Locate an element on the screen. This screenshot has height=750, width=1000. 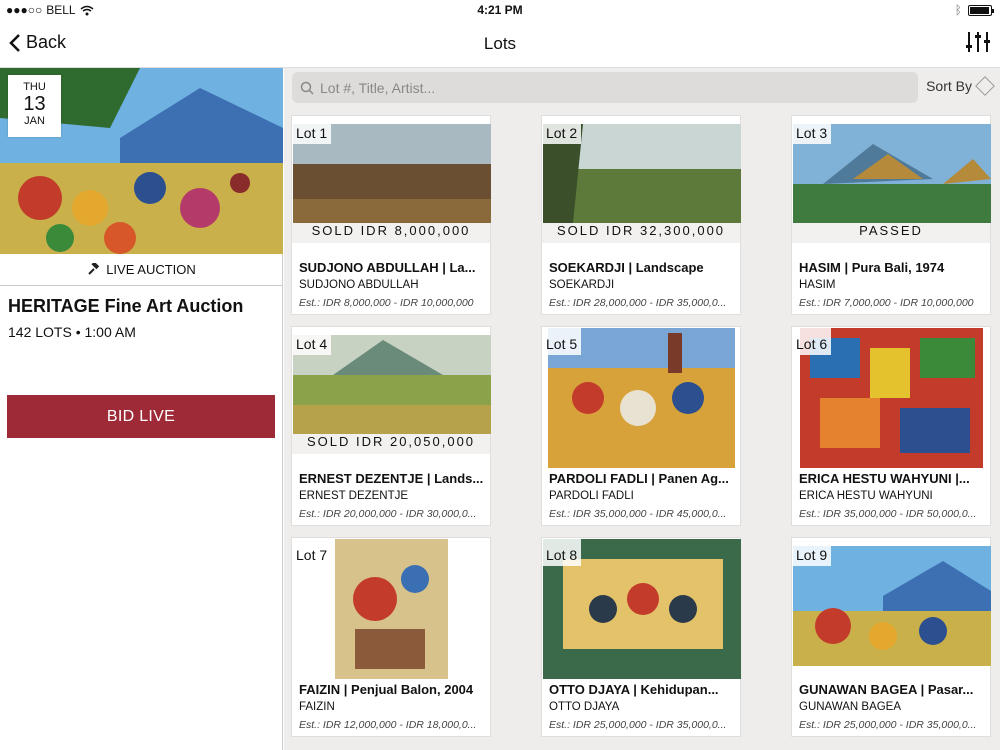
lot-image is located at coordinates (391, 609).